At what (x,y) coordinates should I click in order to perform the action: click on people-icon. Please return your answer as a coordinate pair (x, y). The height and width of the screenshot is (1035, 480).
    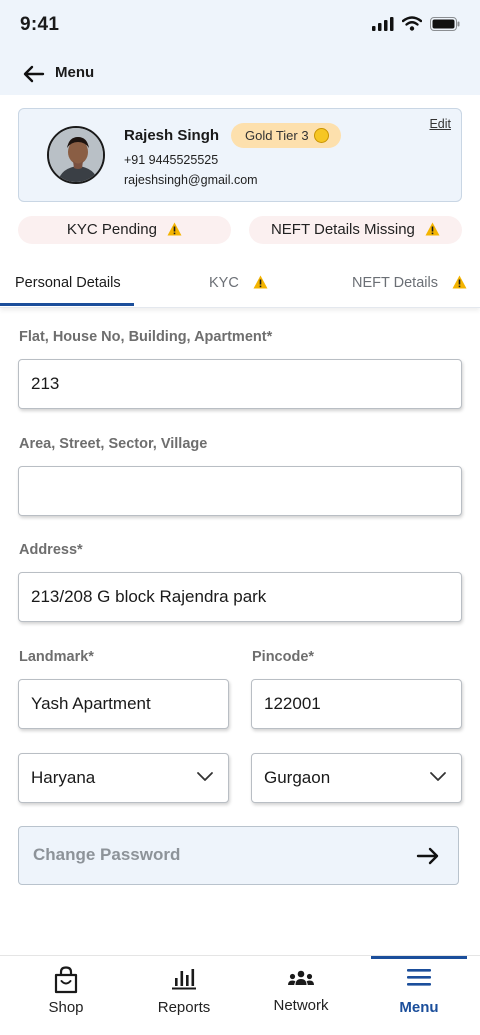
    Looking at the image, I should click on (301, 977).